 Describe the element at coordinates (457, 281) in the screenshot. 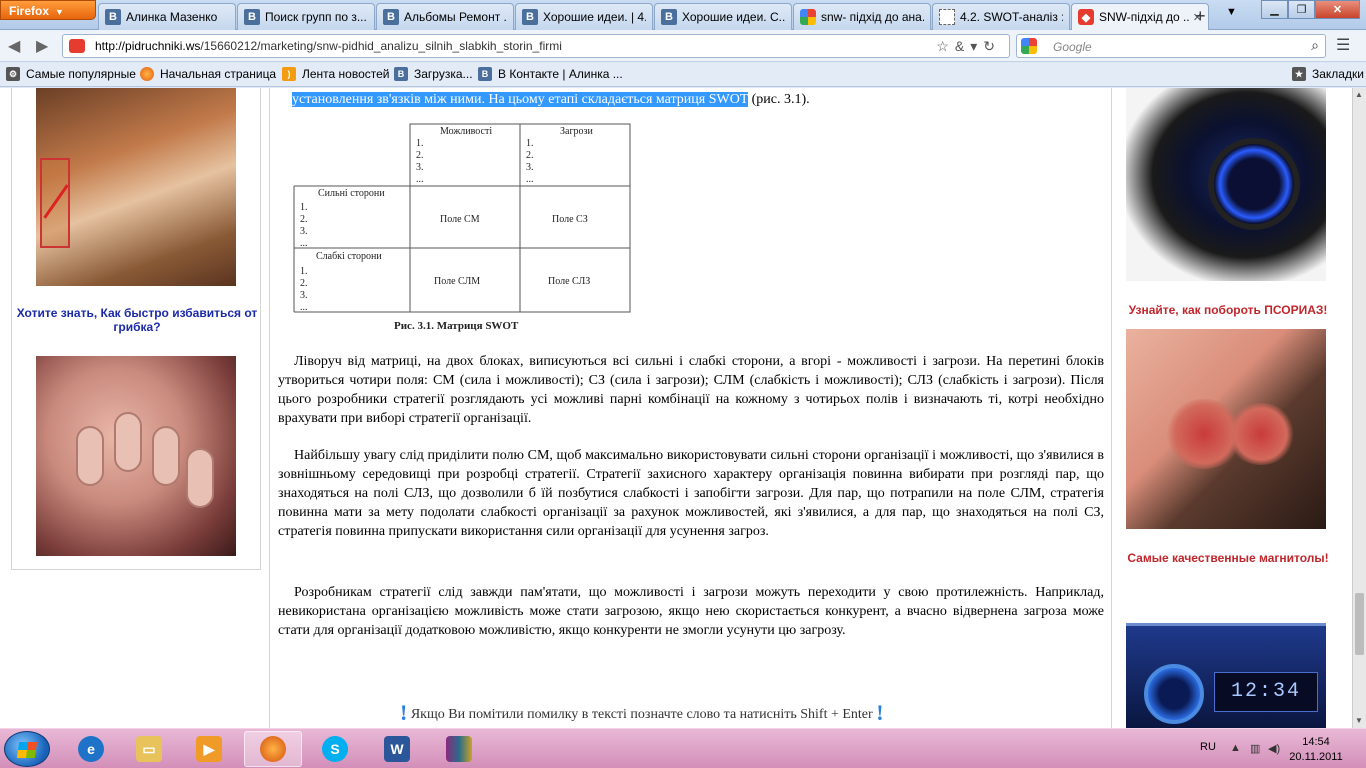

I see `matrix-cell-slm: Поле СЛМ` at that location.